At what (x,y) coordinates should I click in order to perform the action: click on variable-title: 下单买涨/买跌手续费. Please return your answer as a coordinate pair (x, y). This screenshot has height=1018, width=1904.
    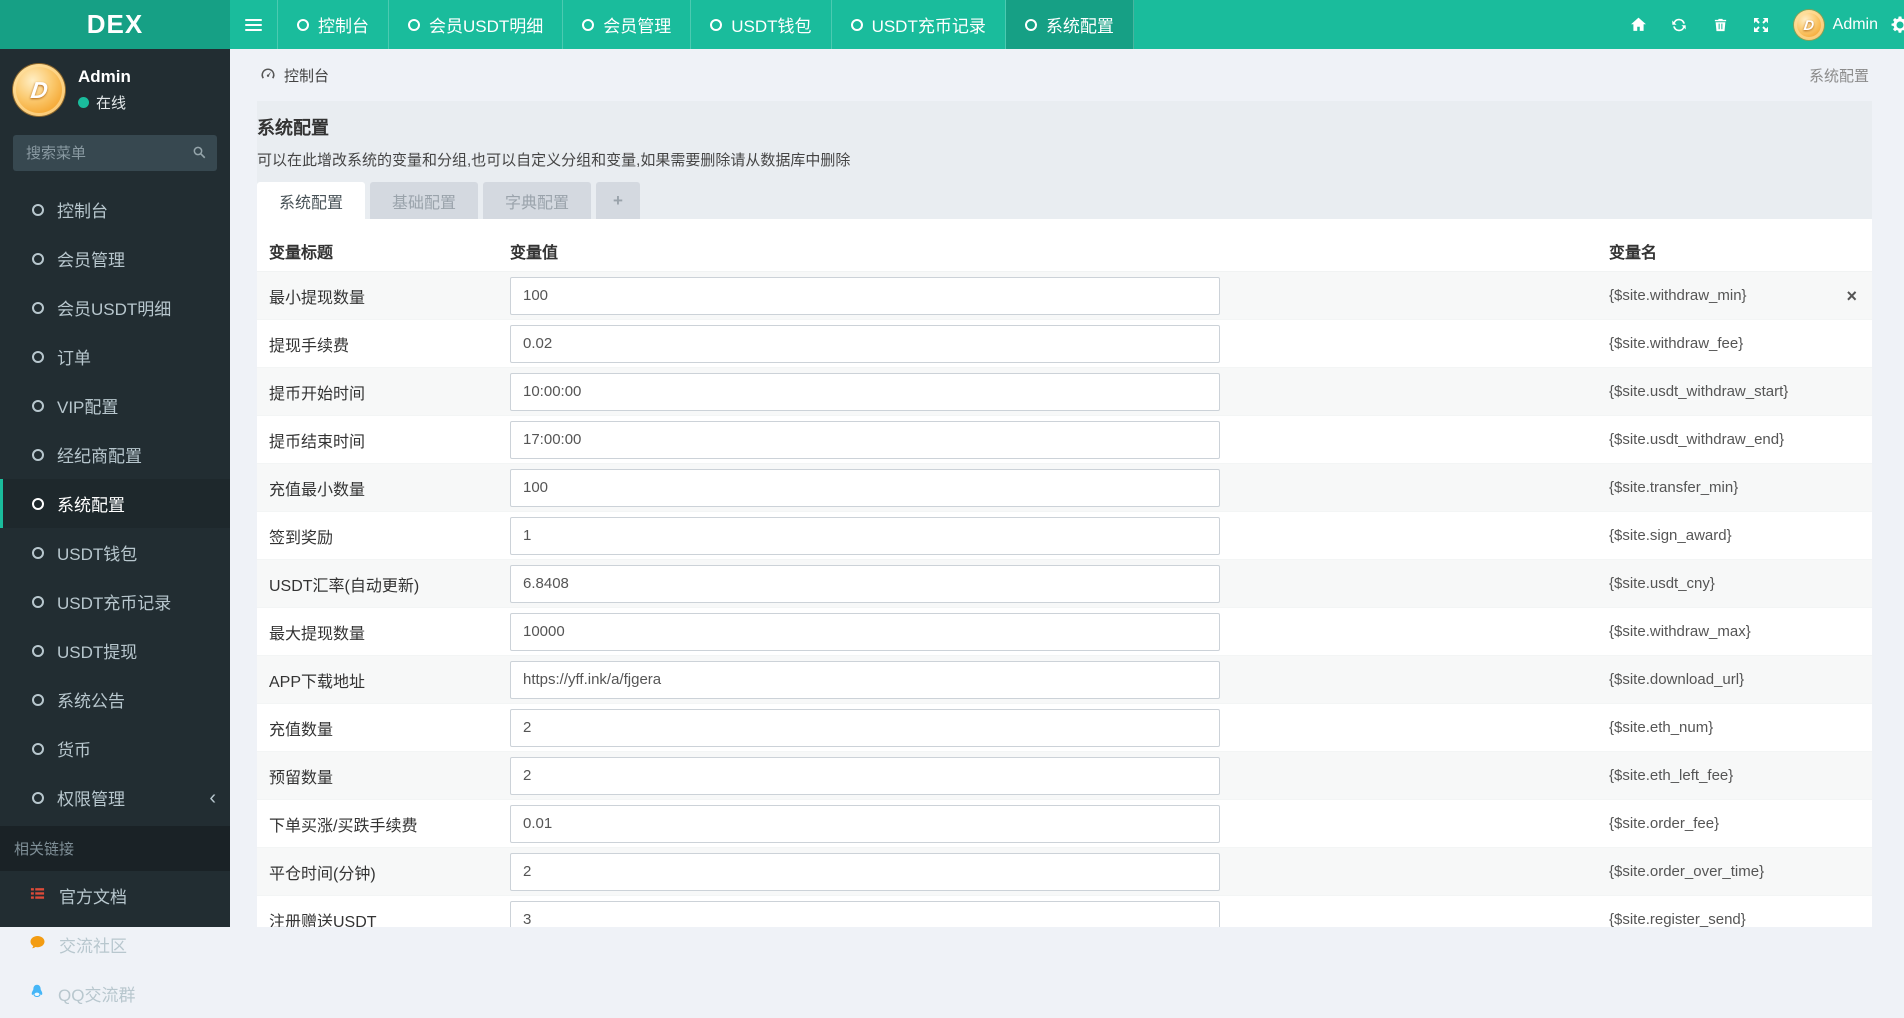
    Looking at the image, I should click on (383, 824).